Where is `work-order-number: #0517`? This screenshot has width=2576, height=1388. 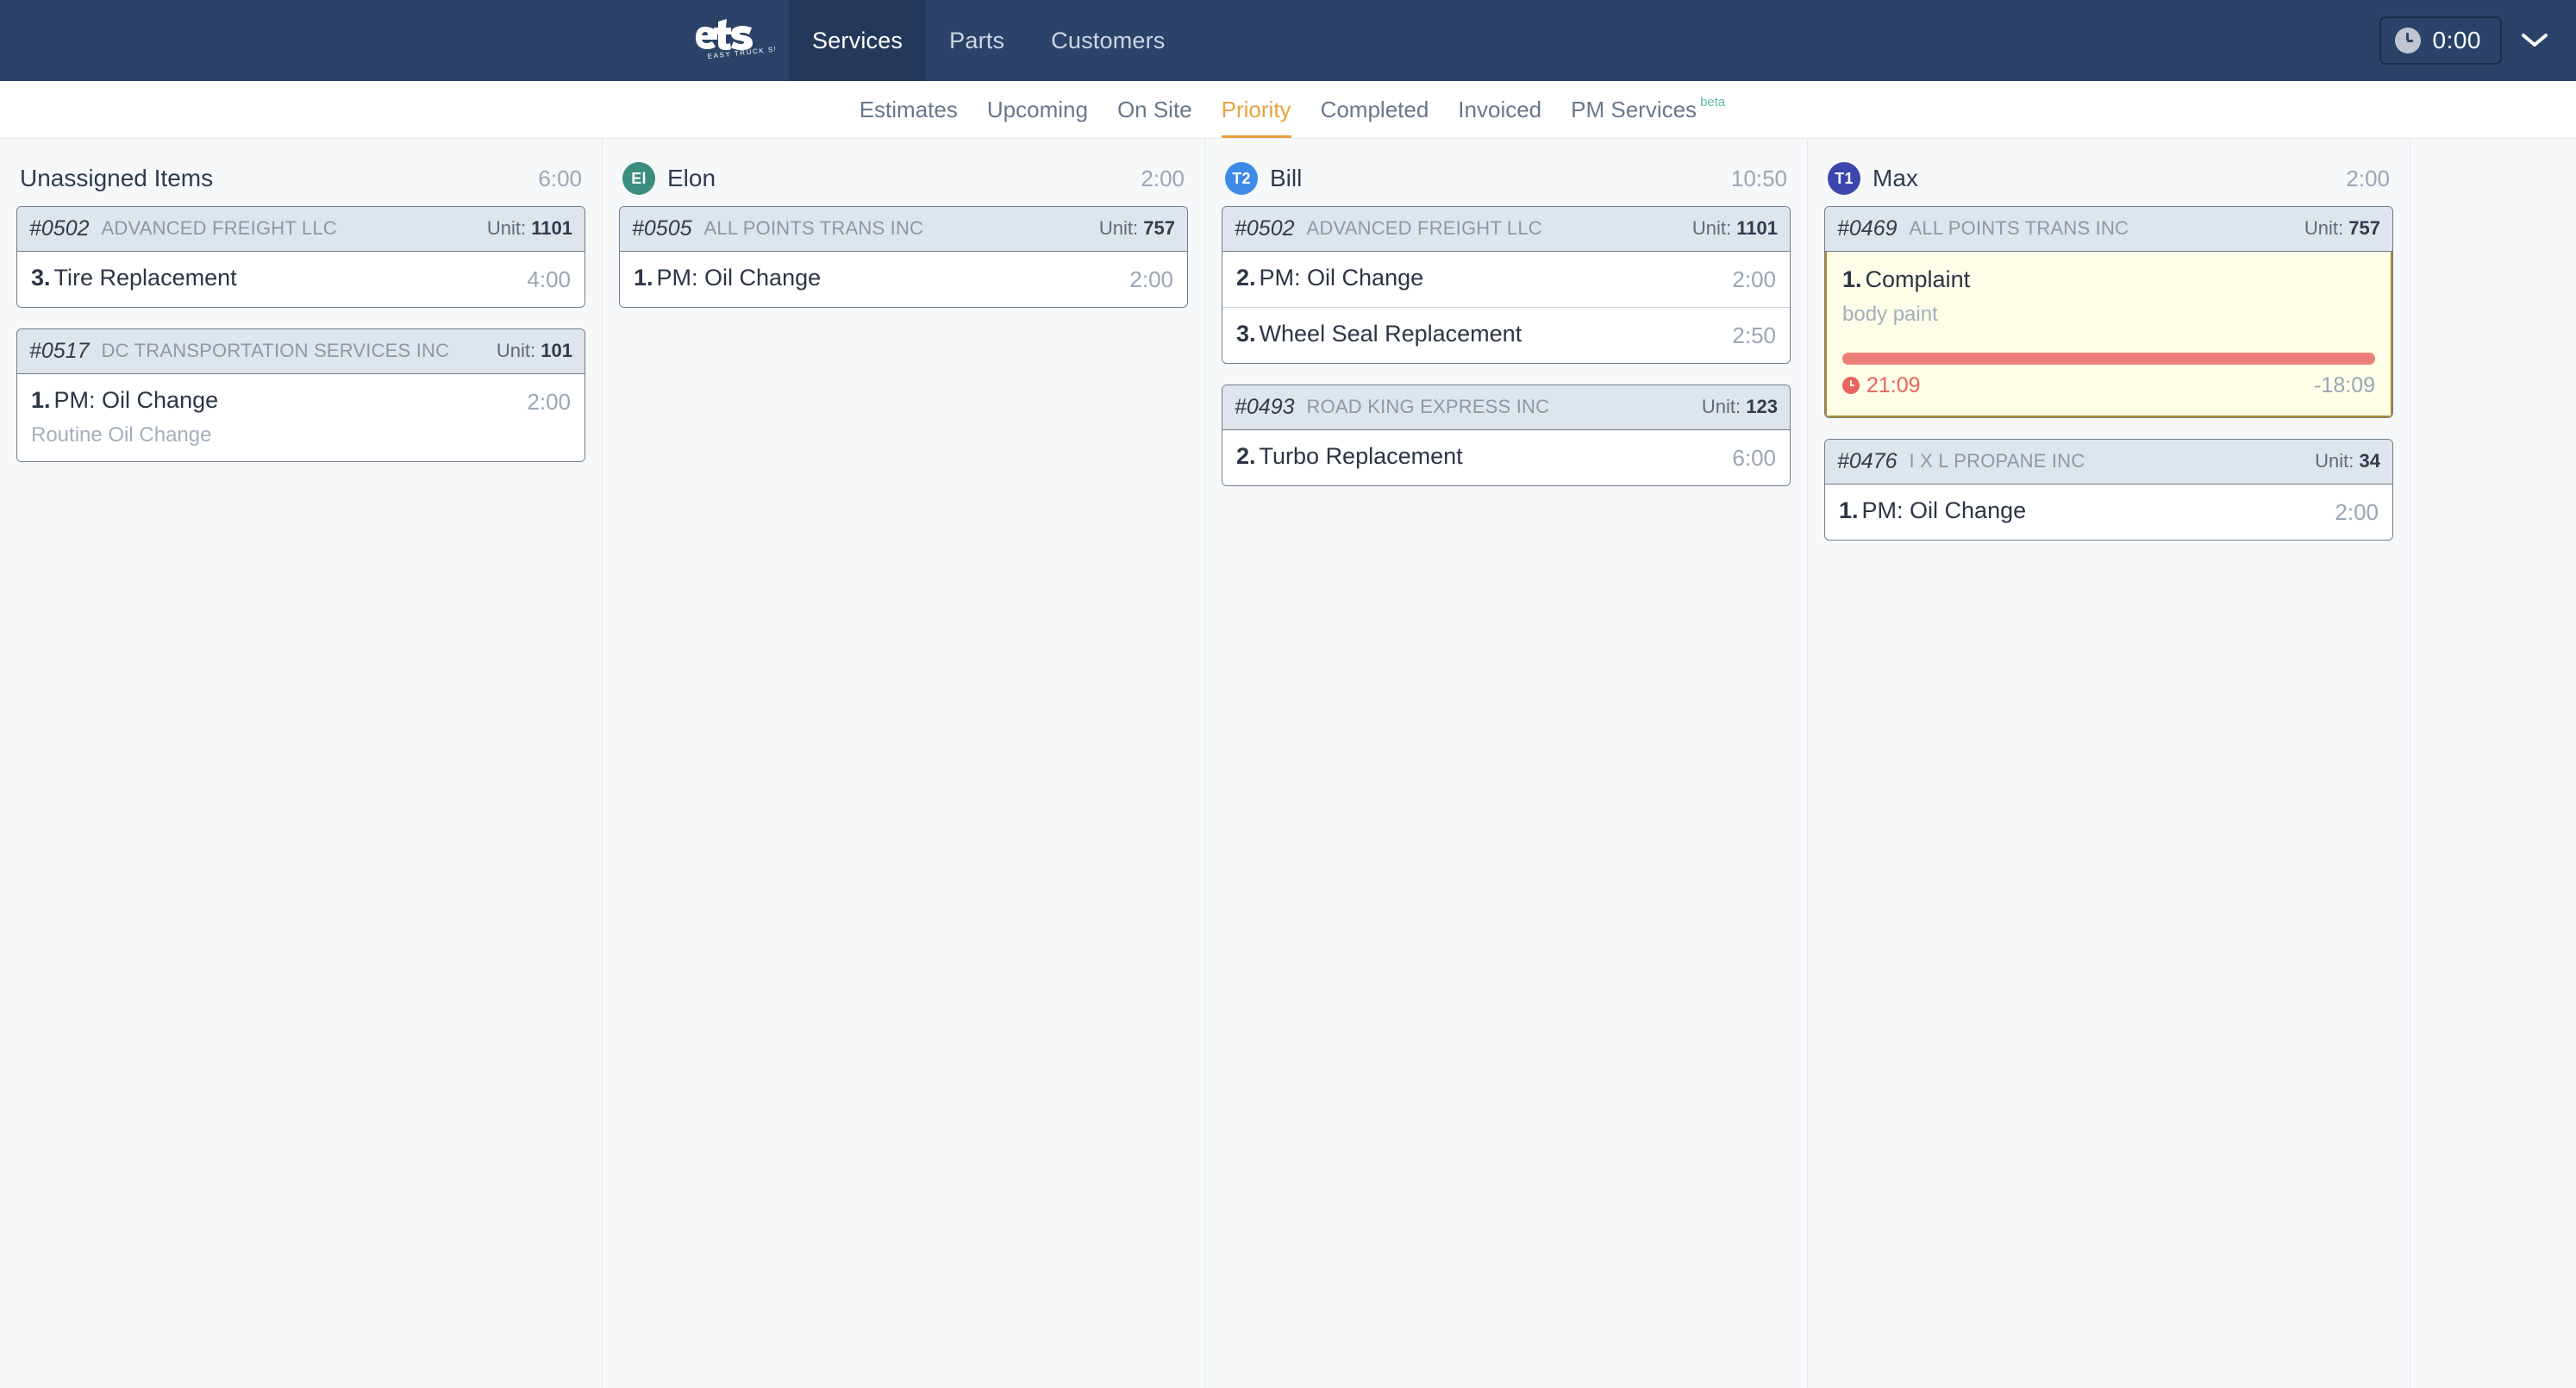 work-order-number: #0517 is located at coordinates (59, 351).